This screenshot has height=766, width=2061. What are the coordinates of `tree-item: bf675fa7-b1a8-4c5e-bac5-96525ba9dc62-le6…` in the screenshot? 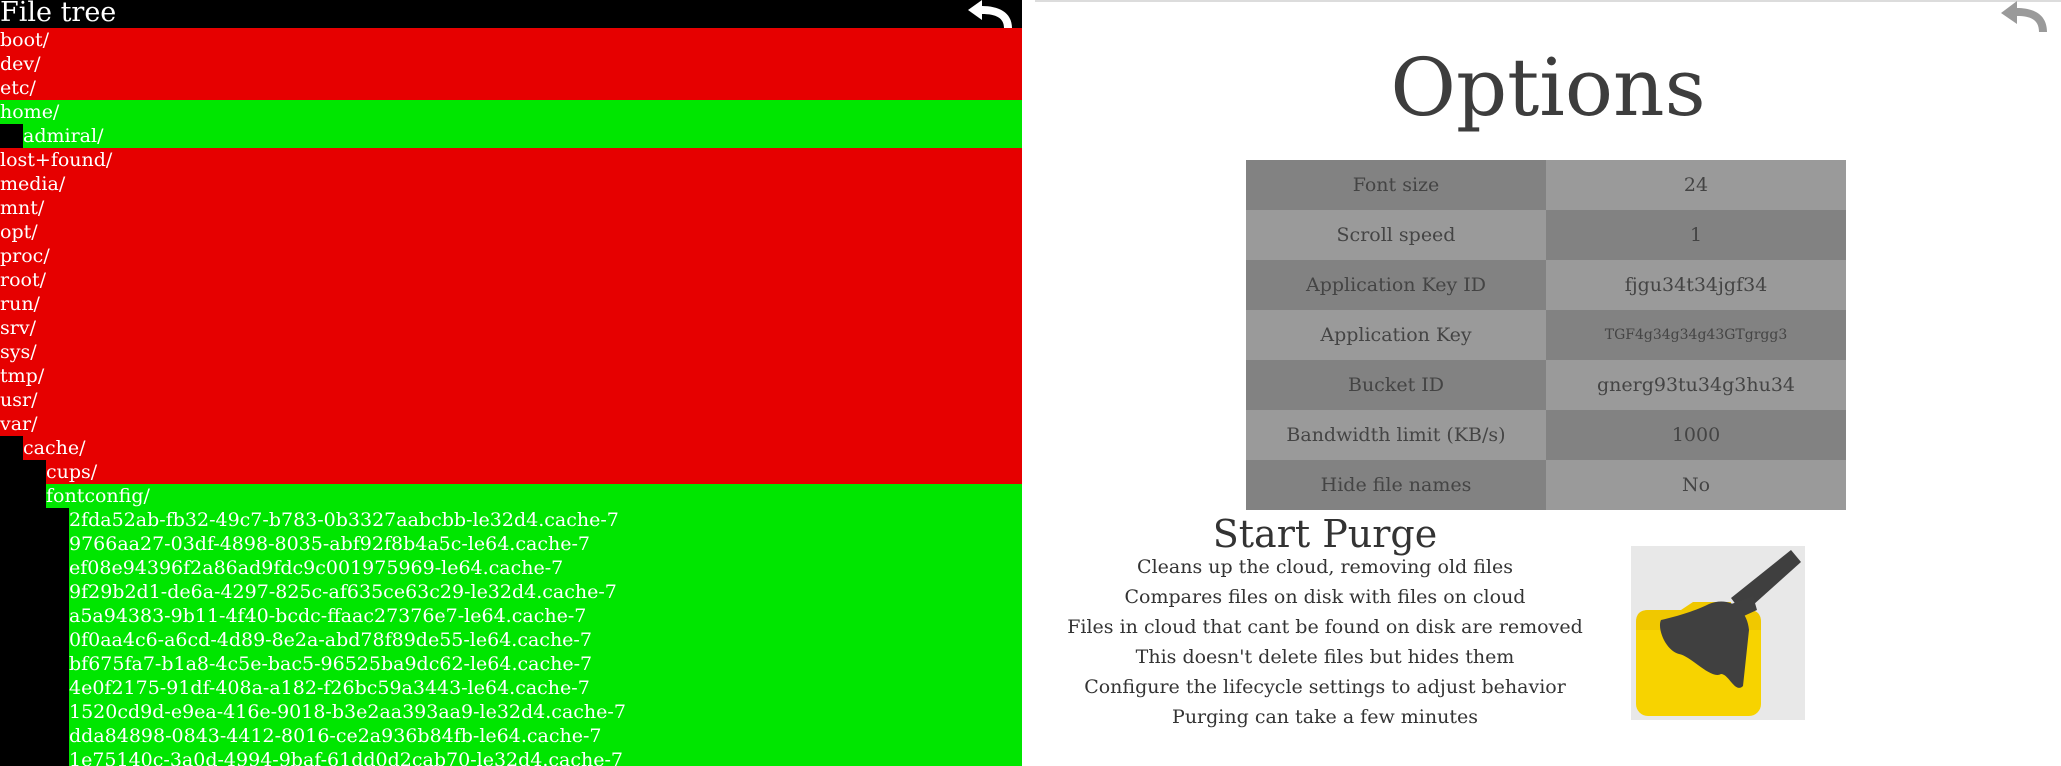 It's located at (511, 664).